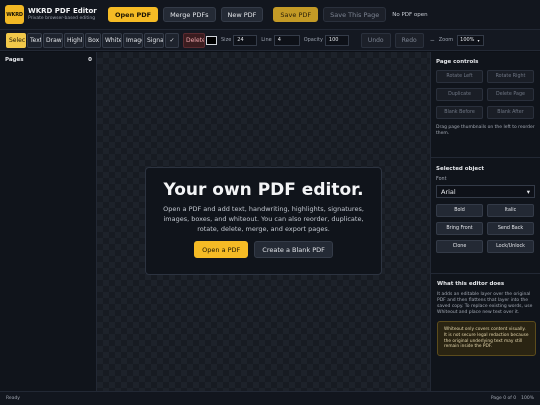 This screenshot has width=540, height=405. What do you see at coordinates (336, 40) in the screenshot?
I see `opacity-input: 100` at bounding box center [336, 40].